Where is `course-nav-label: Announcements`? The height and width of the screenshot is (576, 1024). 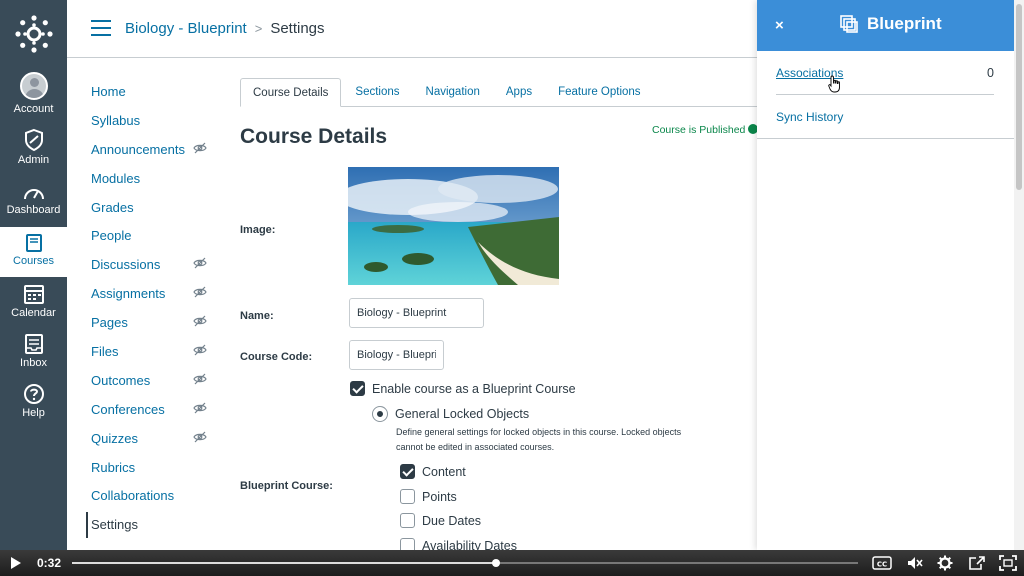 course-nav-label: Announcements is located at coordinates (138, 149).